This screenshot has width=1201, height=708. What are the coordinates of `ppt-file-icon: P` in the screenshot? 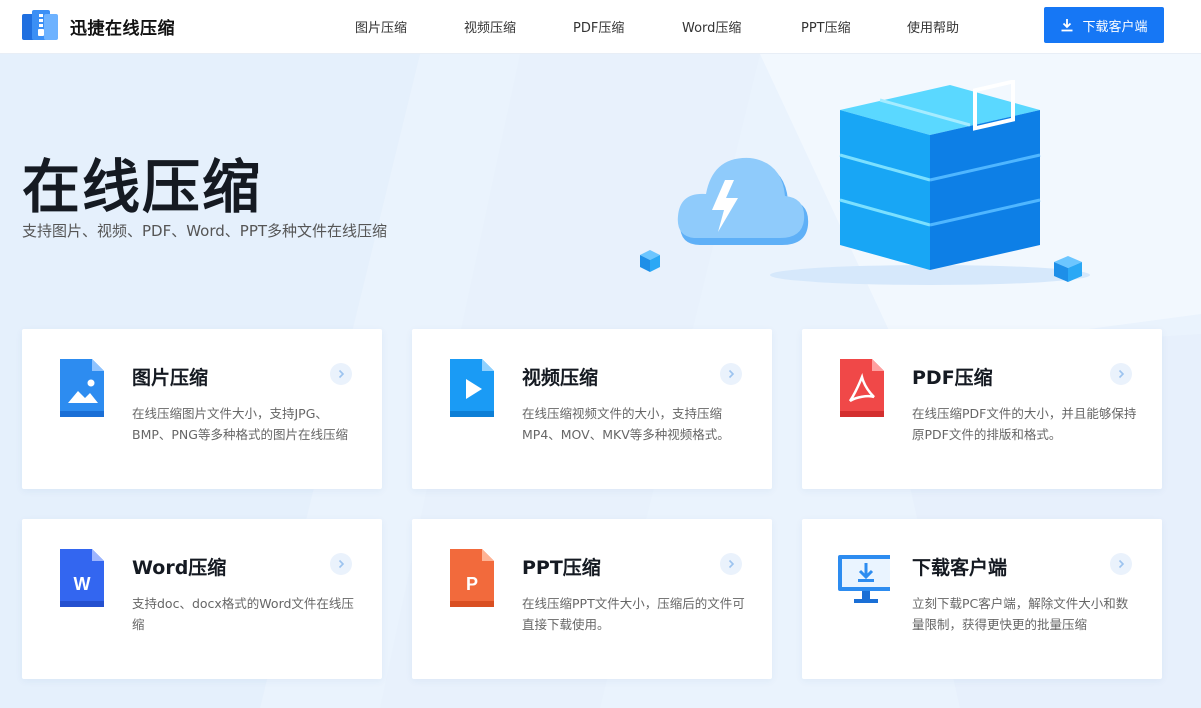 It's located at (472, 578).